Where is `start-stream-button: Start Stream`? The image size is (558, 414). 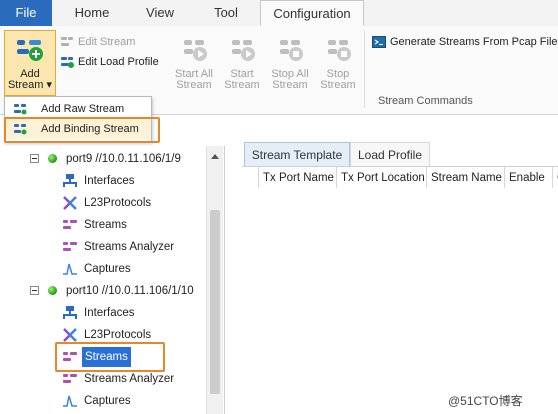 start-stream-button: Start Stream is located at coordinates (242, 63).